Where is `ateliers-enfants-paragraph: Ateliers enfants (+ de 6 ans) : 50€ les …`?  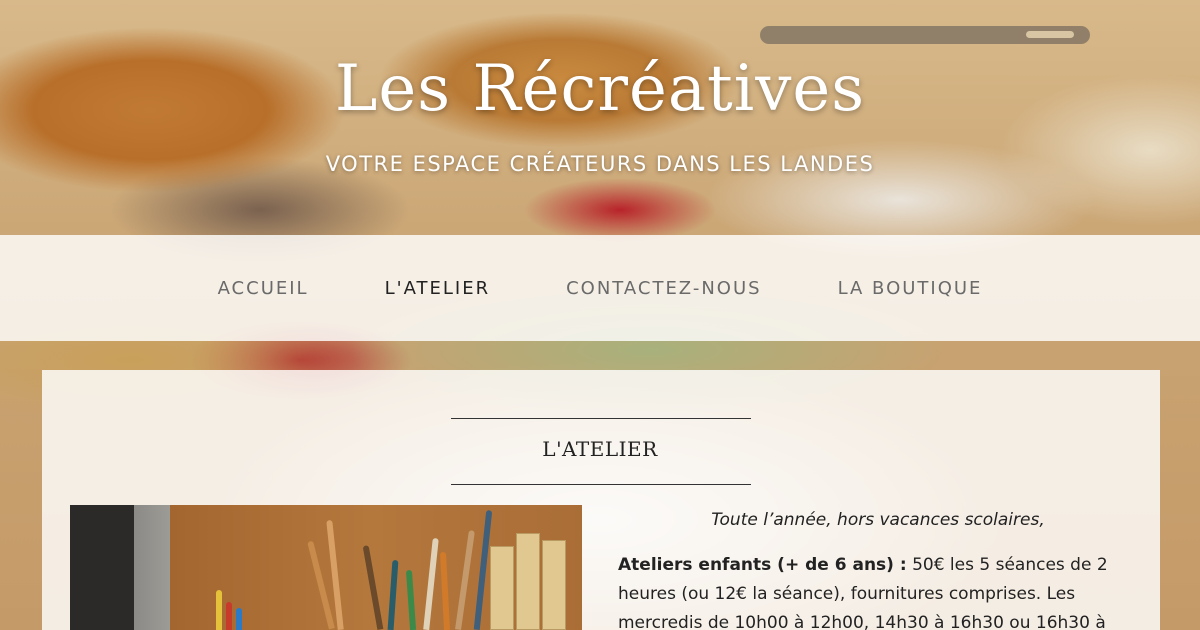
ateliers-enfants-paragraph: Ateliers enfants (+ de 6 ans) : 50€ les … is located at coordinates (878, 590).